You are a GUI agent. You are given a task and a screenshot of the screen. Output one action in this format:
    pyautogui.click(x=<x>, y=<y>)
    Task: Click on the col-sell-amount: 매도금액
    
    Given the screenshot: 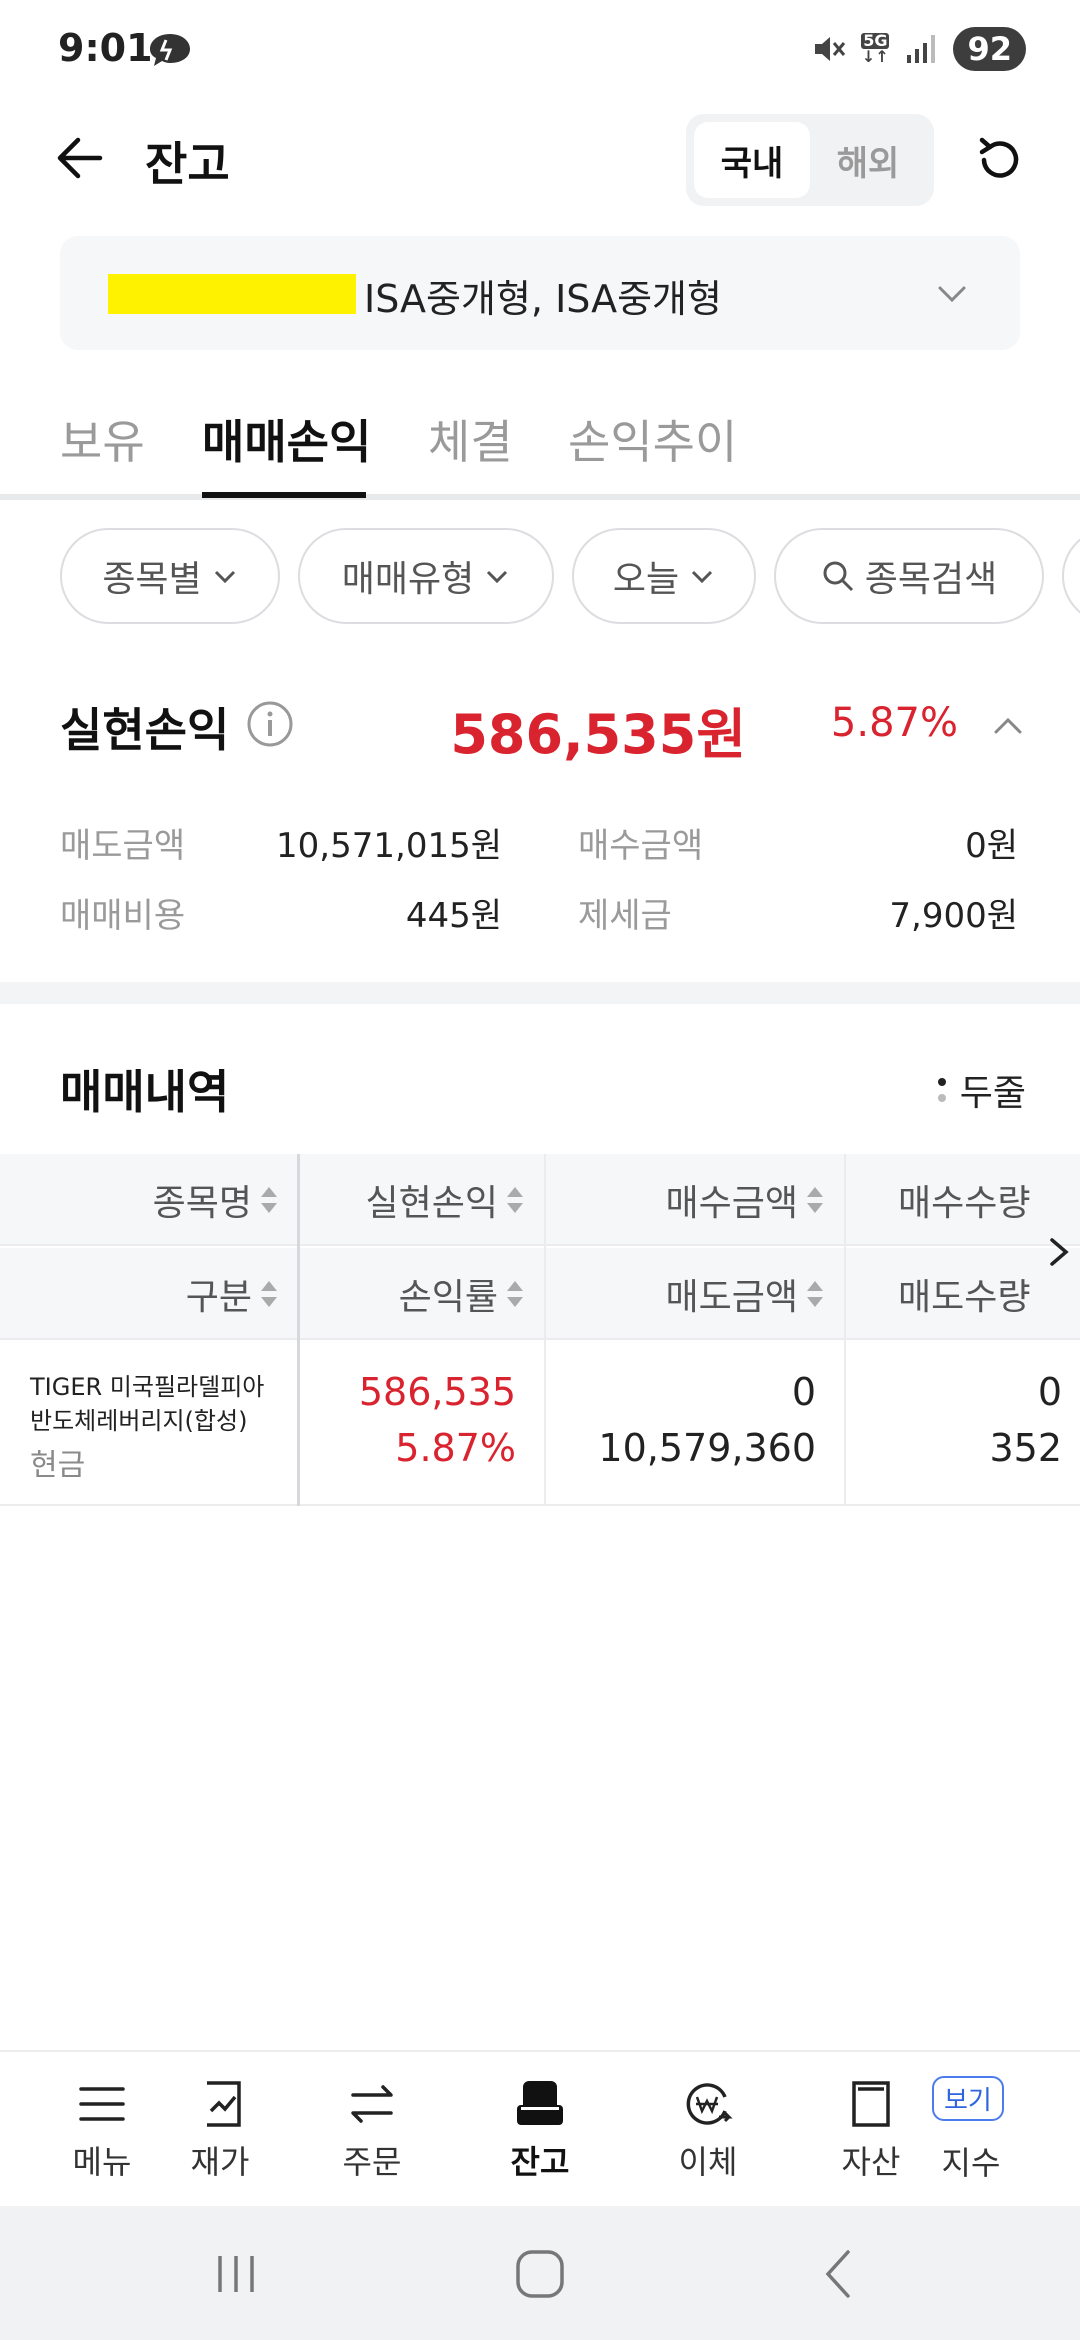 What is the action you would take?
    pyautogui.click(x=695, y=1294)
    